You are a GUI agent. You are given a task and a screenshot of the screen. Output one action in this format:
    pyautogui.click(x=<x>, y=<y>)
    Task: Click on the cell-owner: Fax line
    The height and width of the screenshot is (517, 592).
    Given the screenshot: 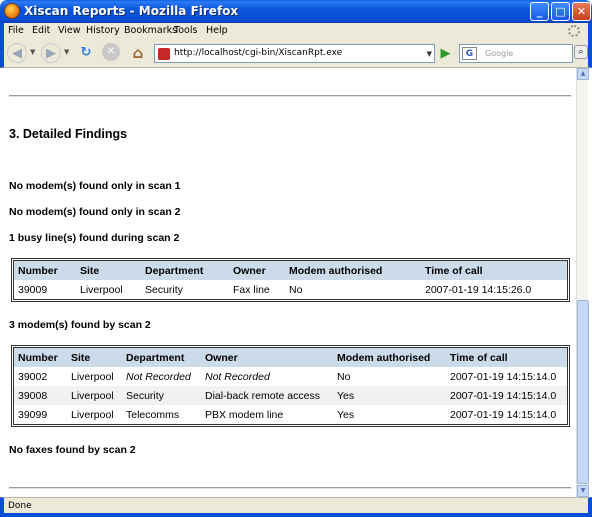 What is the action you would take?
    pyautogui.click(x=251, y=289)
    